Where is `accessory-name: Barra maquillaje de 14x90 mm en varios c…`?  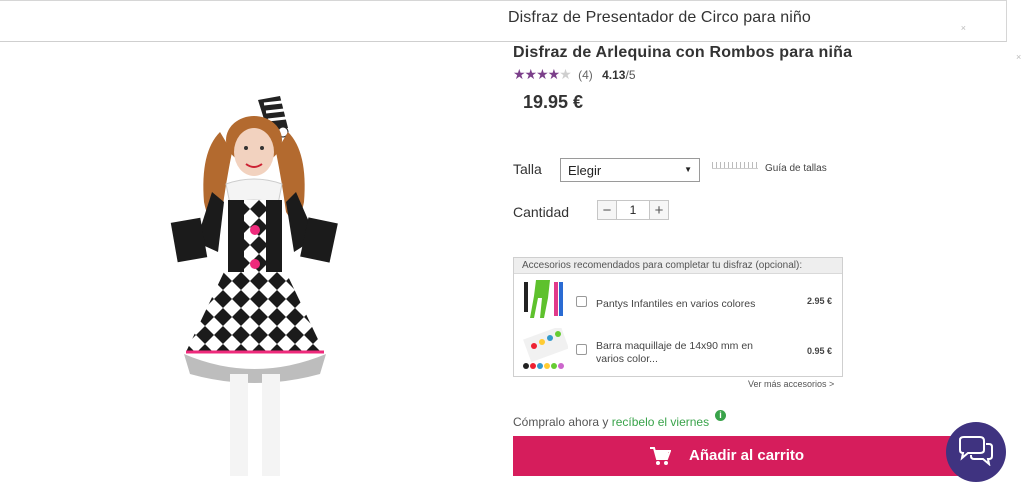 accessory-name: Barra maquillaje de 14x90 mm en varios c… is located at coordinates (686, 353).